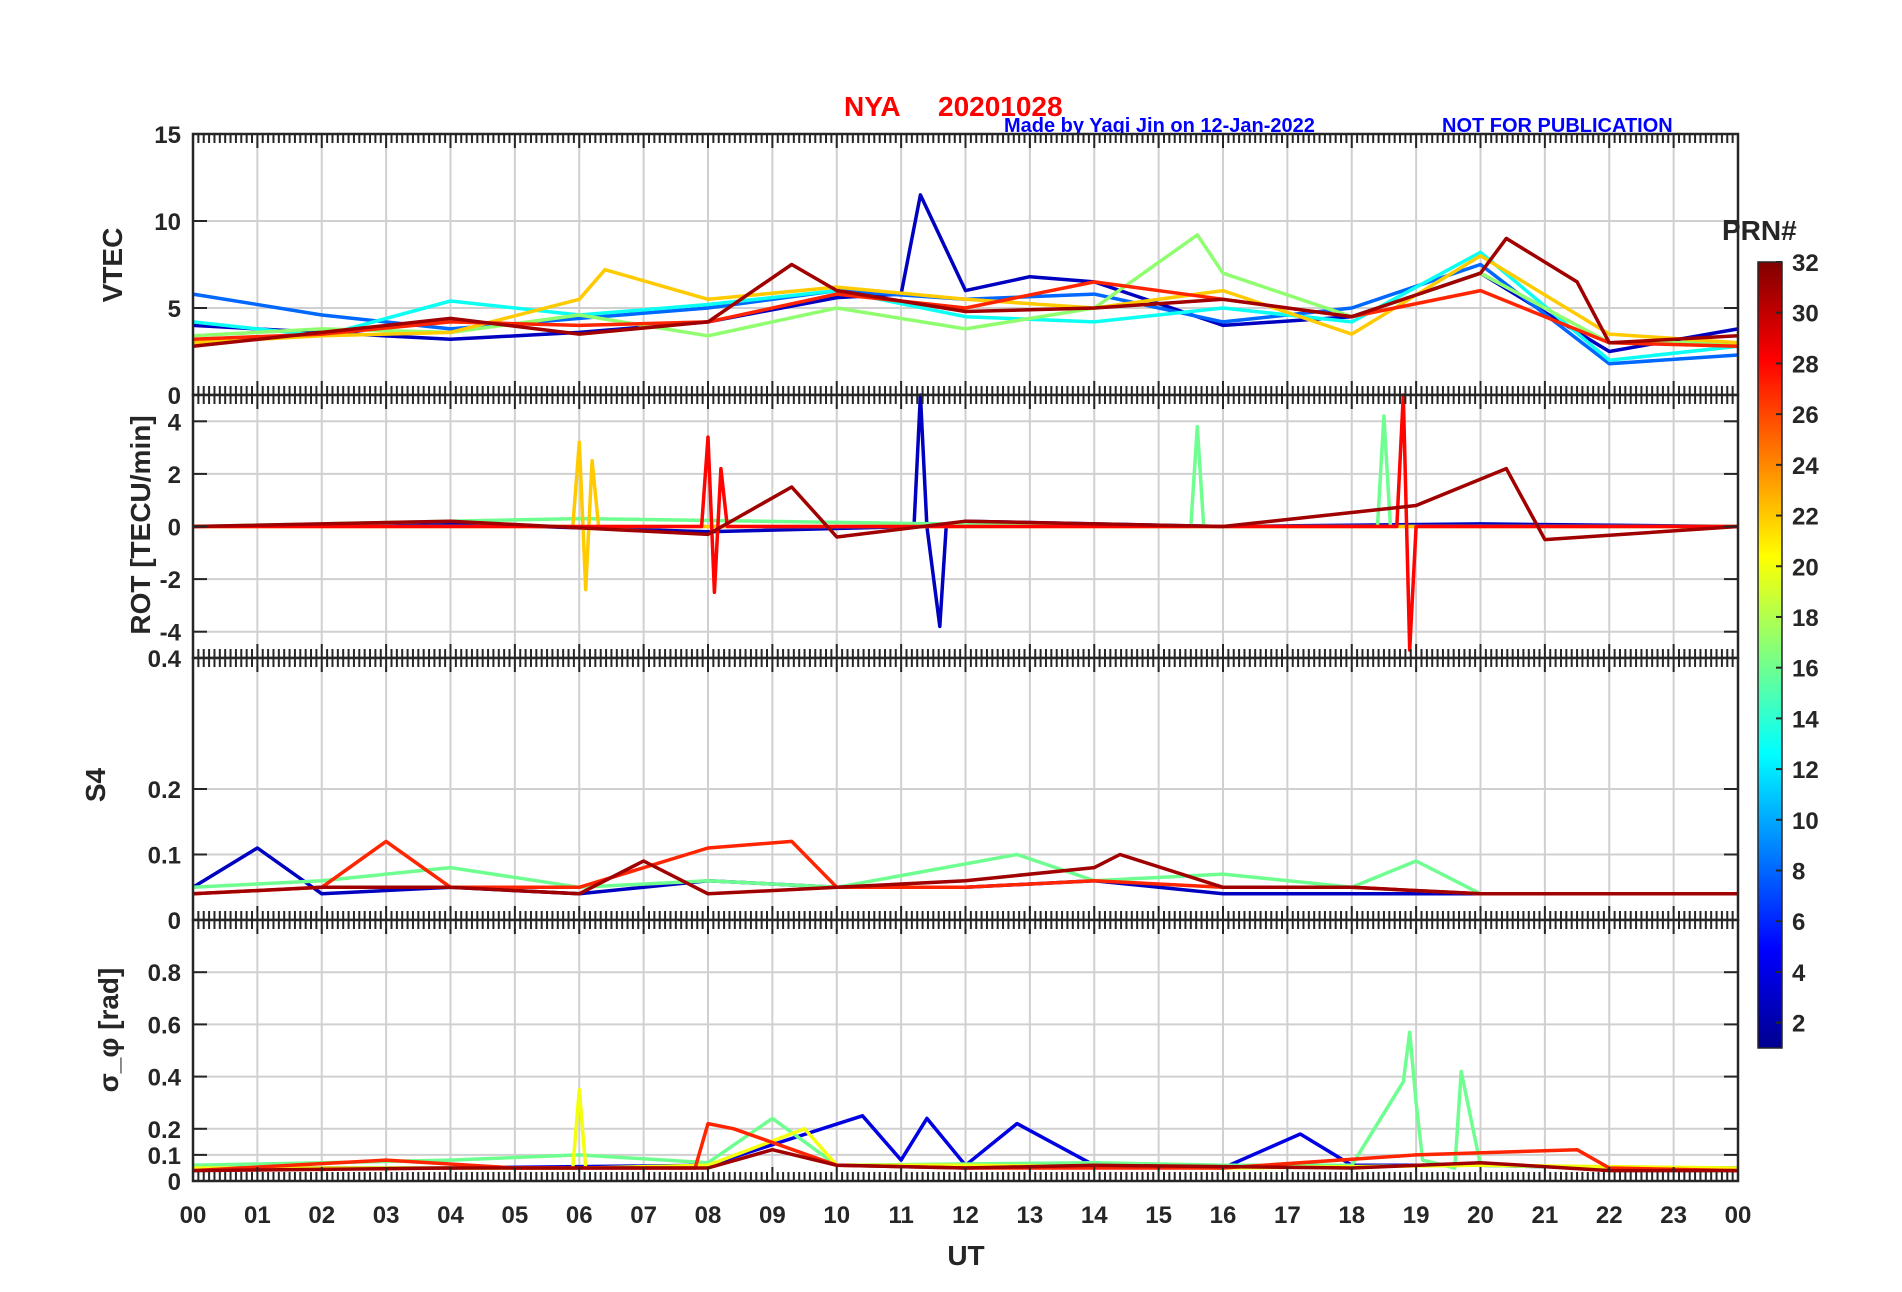 This screenshot has height=1292, width=1902. I want to click on x-tick-label: 03, so click(386, 1215).